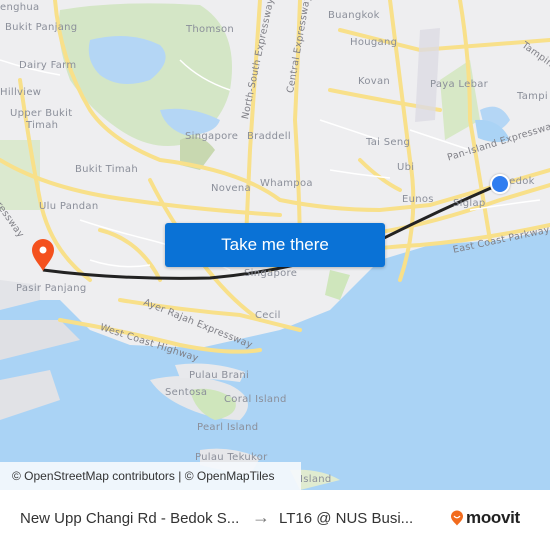 Image resolution: width=550 pixels, height=550 pixels. I want to click on map-label: Braddell, so click(269, 136).